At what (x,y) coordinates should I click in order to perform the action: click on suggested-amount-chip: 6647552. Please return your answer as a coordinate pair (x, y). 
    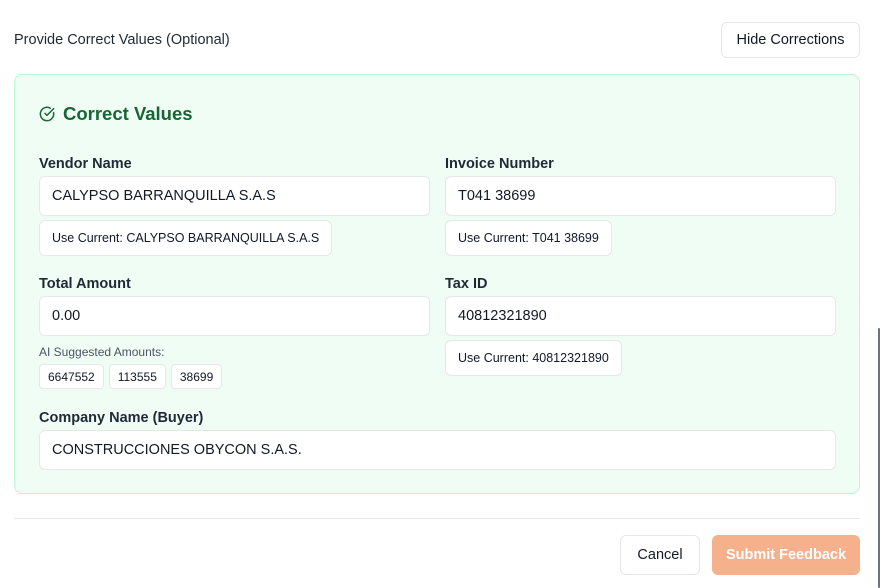
    Looking at the image, I should click on (71, 376).